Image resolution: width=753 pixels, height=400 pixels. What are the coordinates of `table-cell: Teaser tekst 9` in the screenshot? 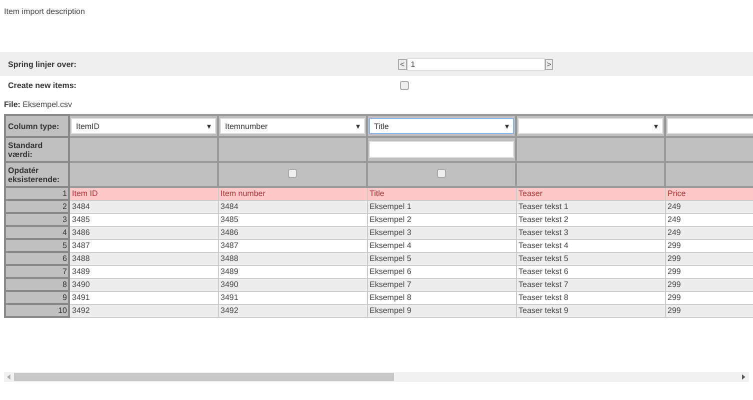 It's located at (590, 310).